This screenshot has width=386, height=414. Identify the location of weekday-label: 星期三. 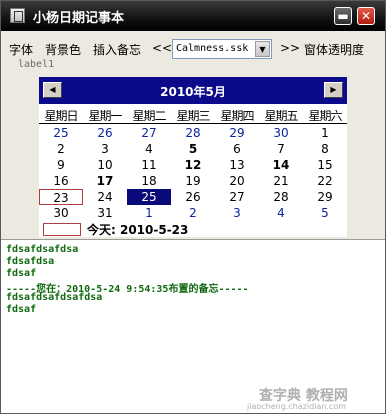
(193, 116).